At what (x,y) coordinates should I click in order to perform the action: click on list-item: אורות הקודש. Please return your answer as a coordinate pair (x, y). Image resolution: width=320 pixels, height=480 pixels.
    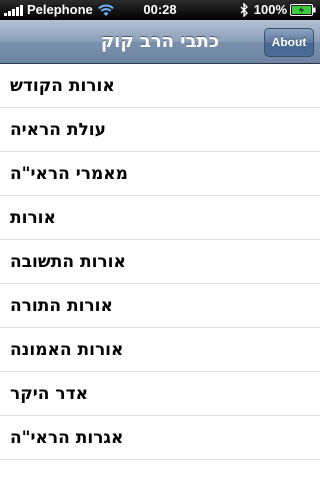
    Looking at the image, I should click on (160, 86).